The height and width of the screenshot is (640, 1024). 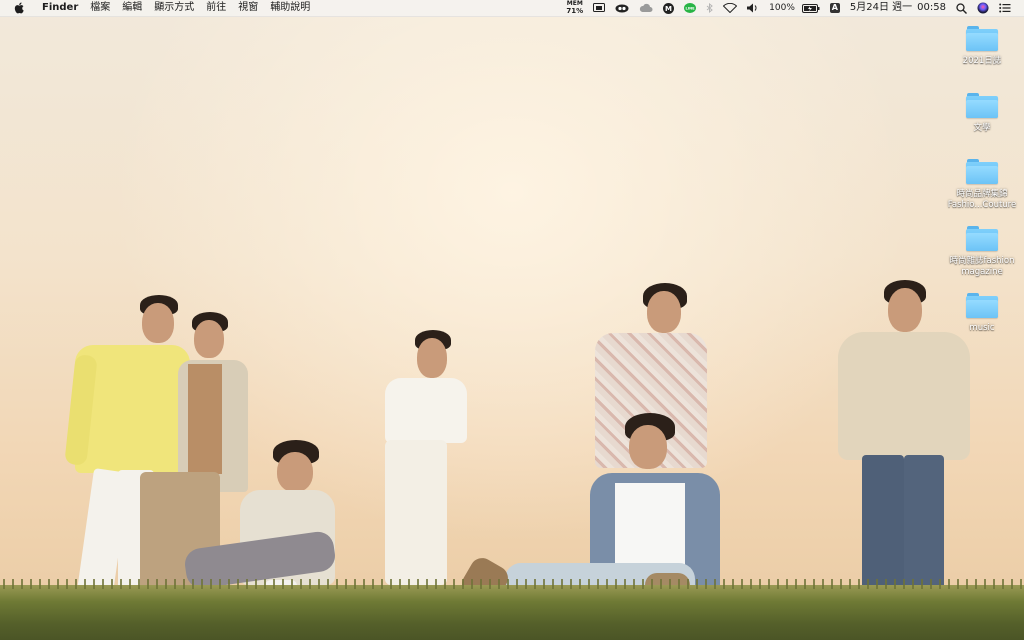 I want to click on folder-label: 文學, so click(x=982, y=128).